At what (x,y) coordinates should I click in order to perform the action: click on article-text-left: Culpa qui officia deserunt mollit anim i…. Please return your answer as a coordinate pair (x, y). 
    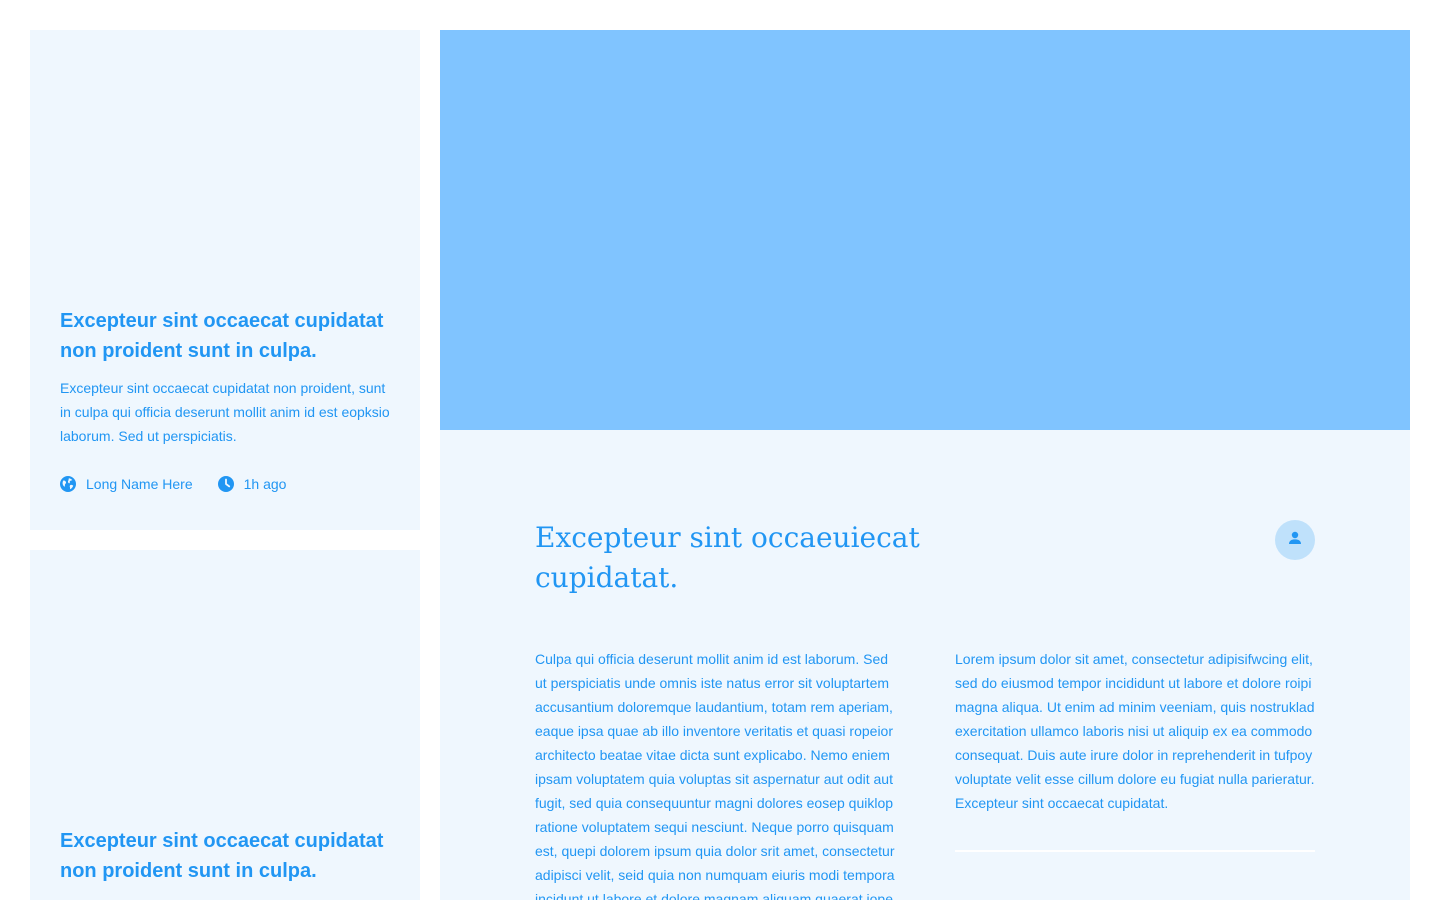
    Looking at the image, I should click on (715, 775).